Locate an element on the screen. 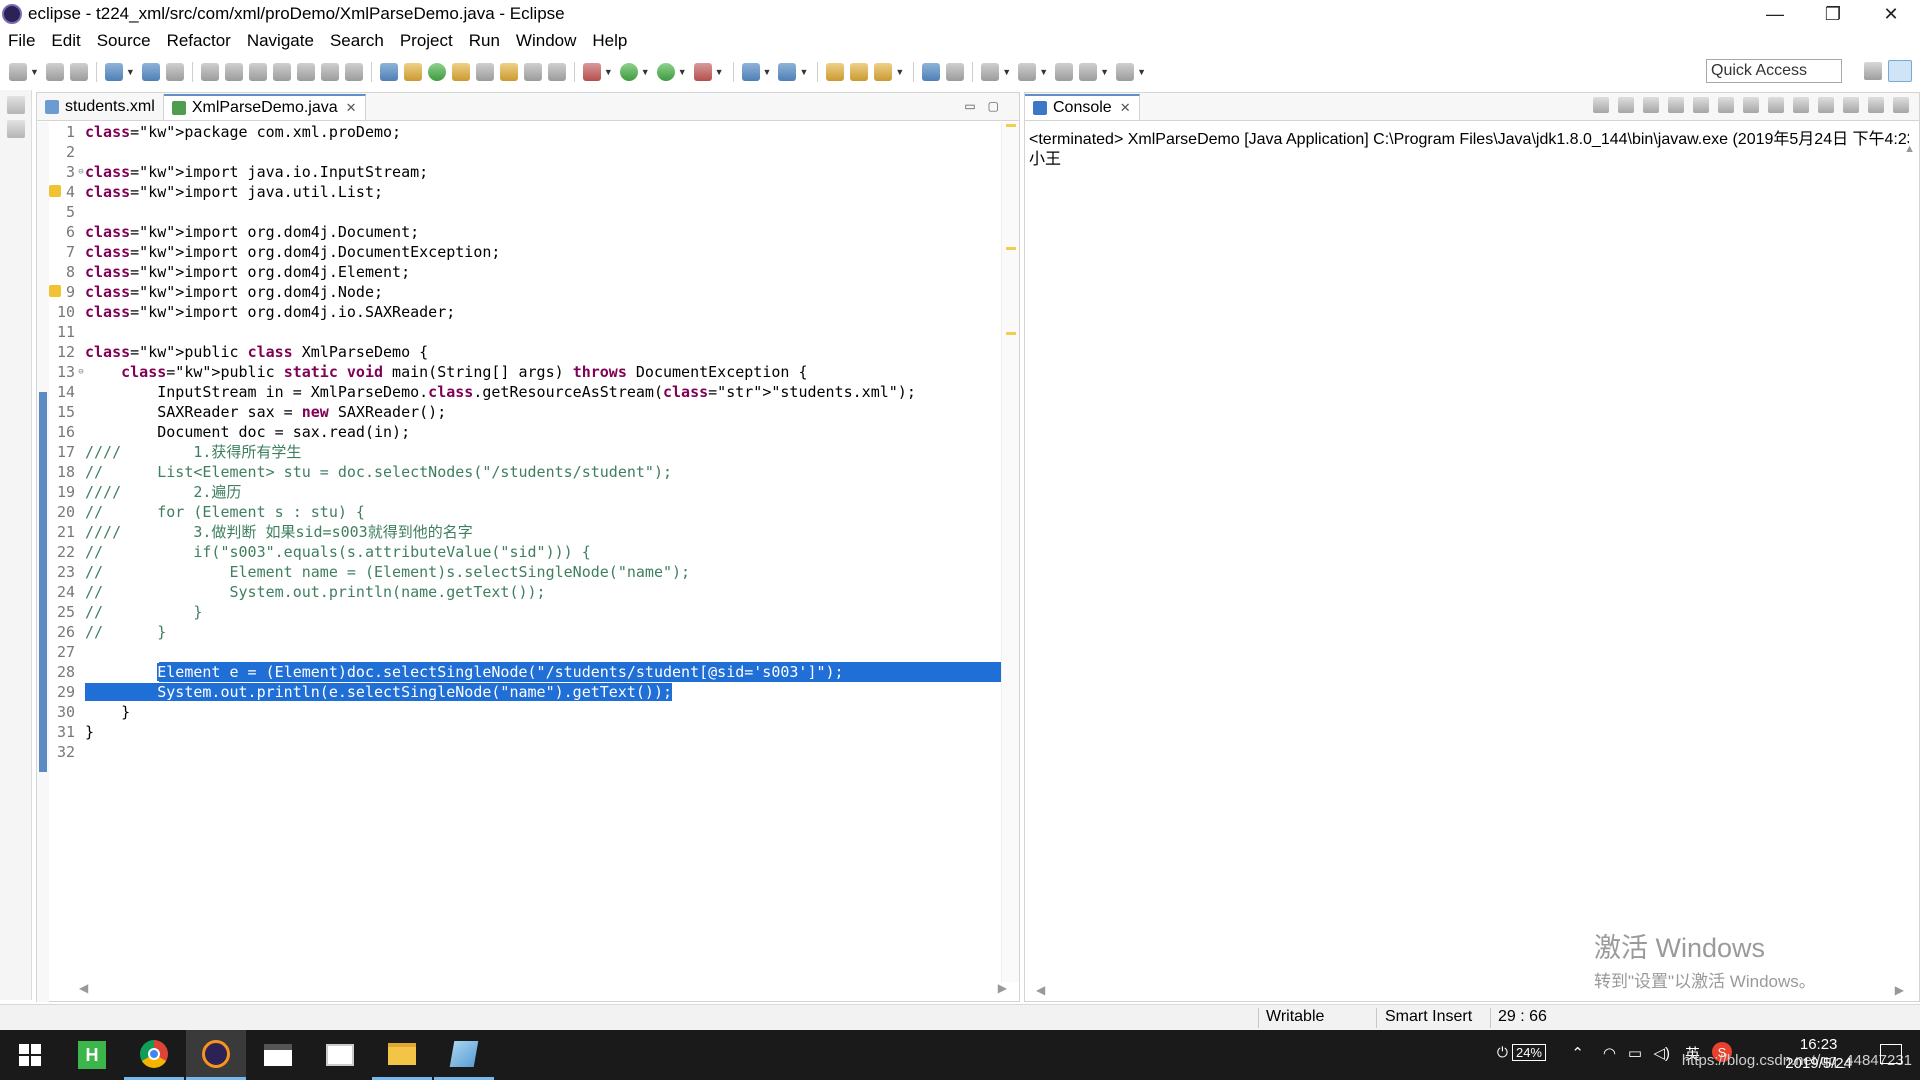  editor-view-controls: ▭▢ is located at coordinates (987, 106).